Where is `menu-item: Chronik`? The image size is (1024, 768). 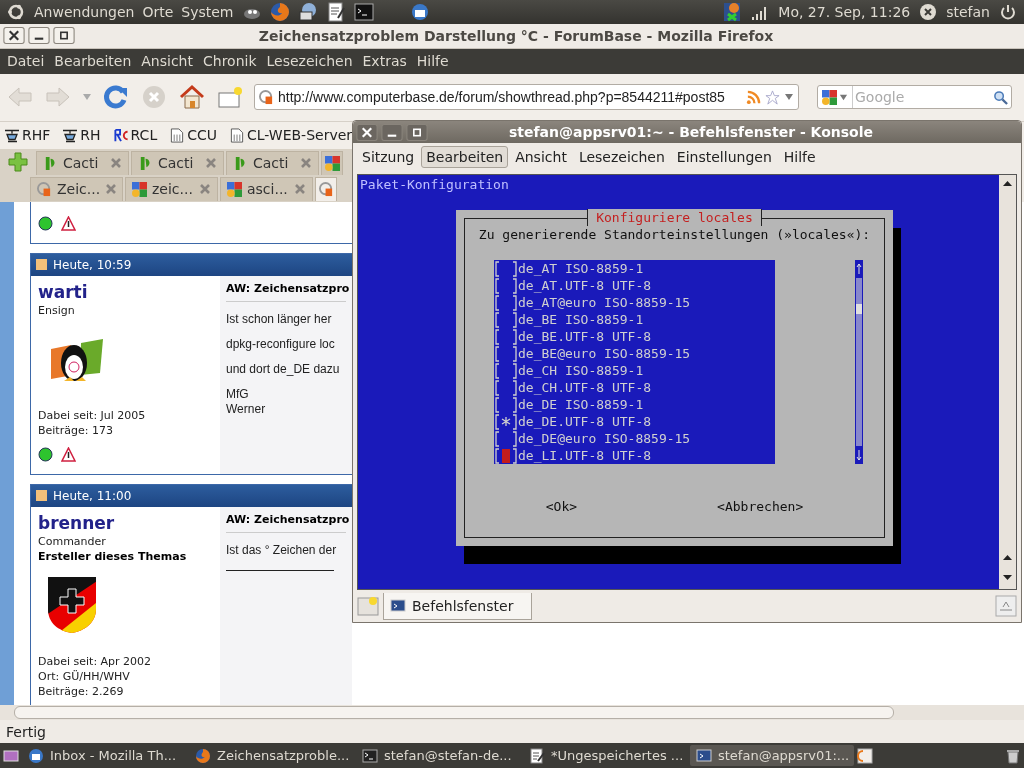 menu-item: Chronik is located at coordinates (230, 61).